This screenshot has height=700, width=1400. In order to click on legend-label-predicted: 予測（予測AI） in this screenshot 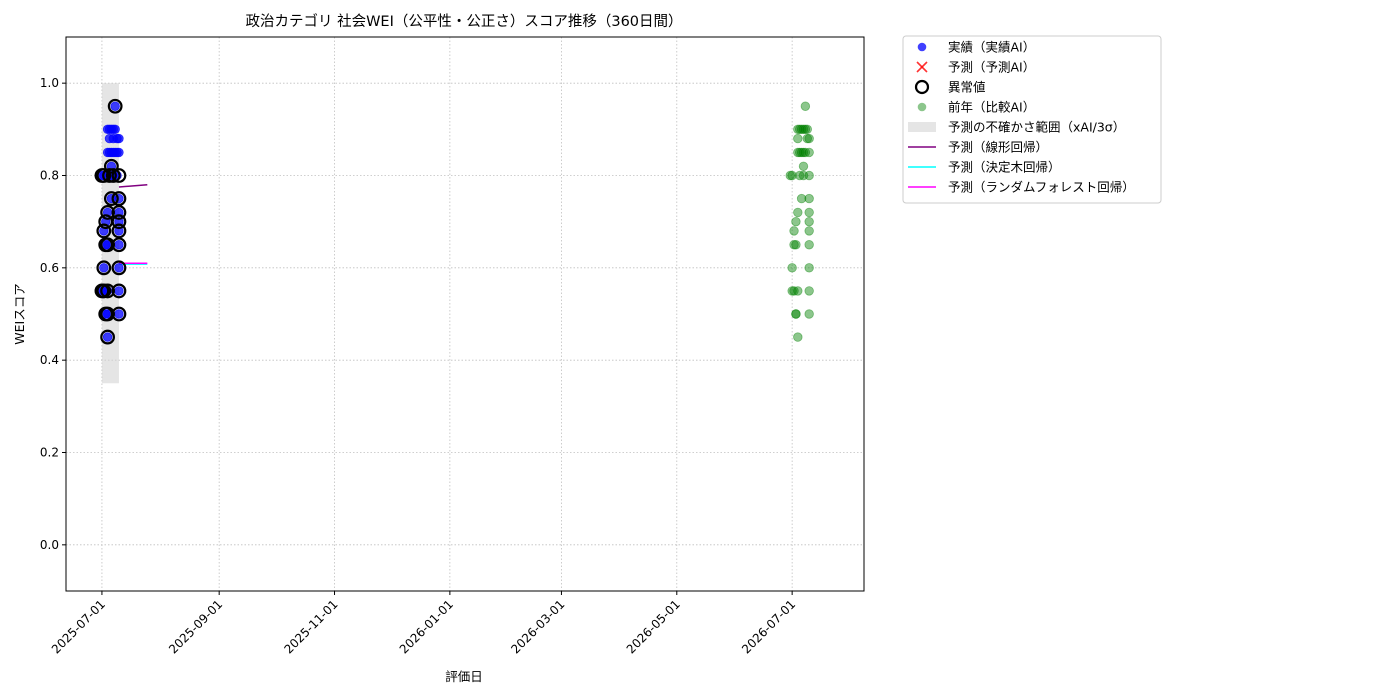, I will do `click(991, 67)`.